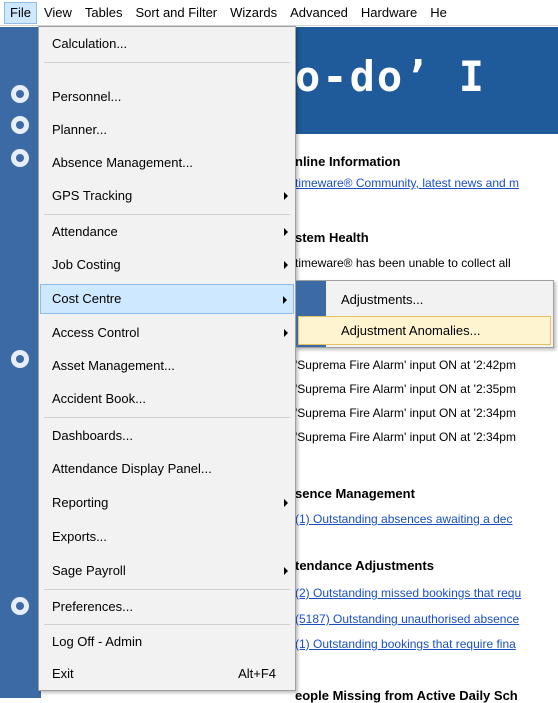 The height and width of the screenshot is (703, 558). What do you see at coordinates (167, 265) in the screenshot?
I see `menu-item-job-costing: Job Costing` at bounding box center [167, 265].